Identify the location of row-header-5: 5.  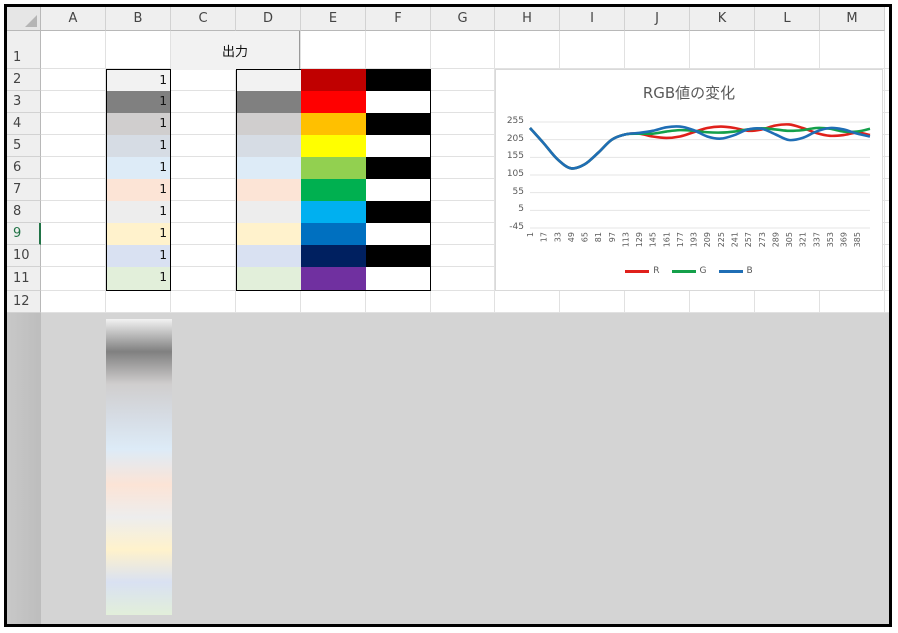
(24, 146).